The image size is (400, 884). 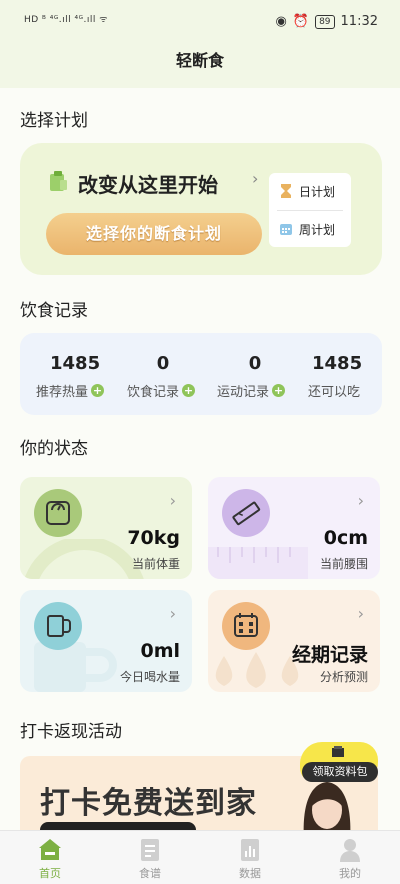 I want to click on tab-data: 数据, so click(x=250, y=857).